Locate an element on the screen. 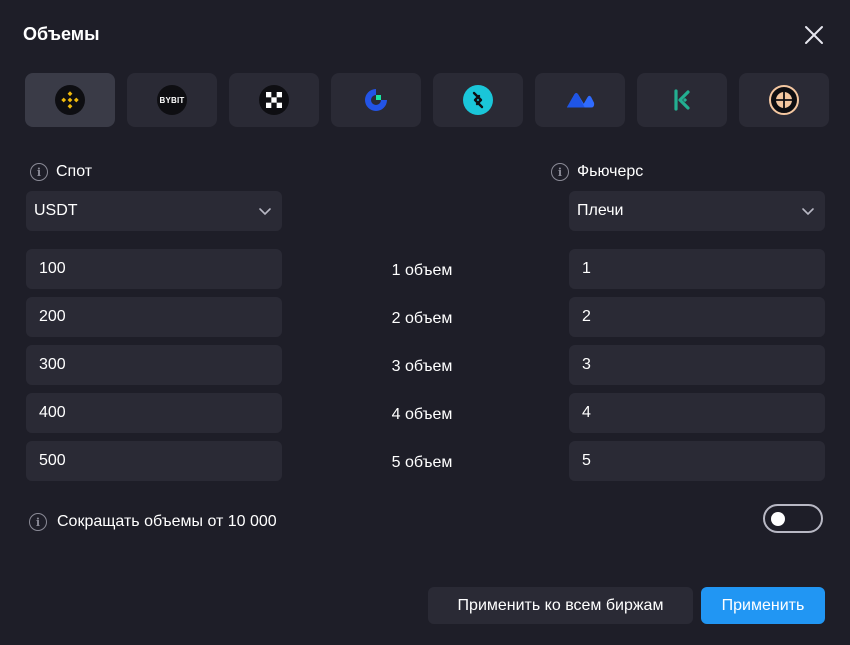  tab-kucoin is located at coordinates (682, 100).